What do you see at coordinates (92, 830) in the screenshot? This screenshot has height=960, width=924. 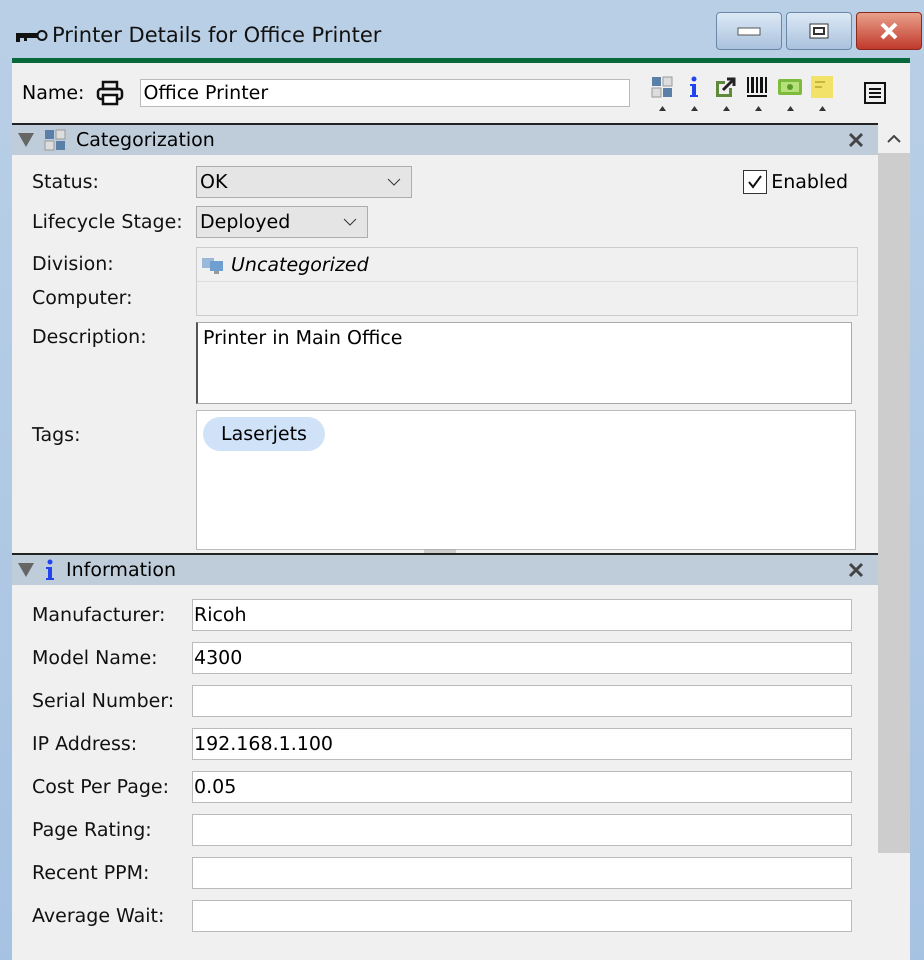 I see `field-label: Page Rating:` at bounding box center [92, 830].